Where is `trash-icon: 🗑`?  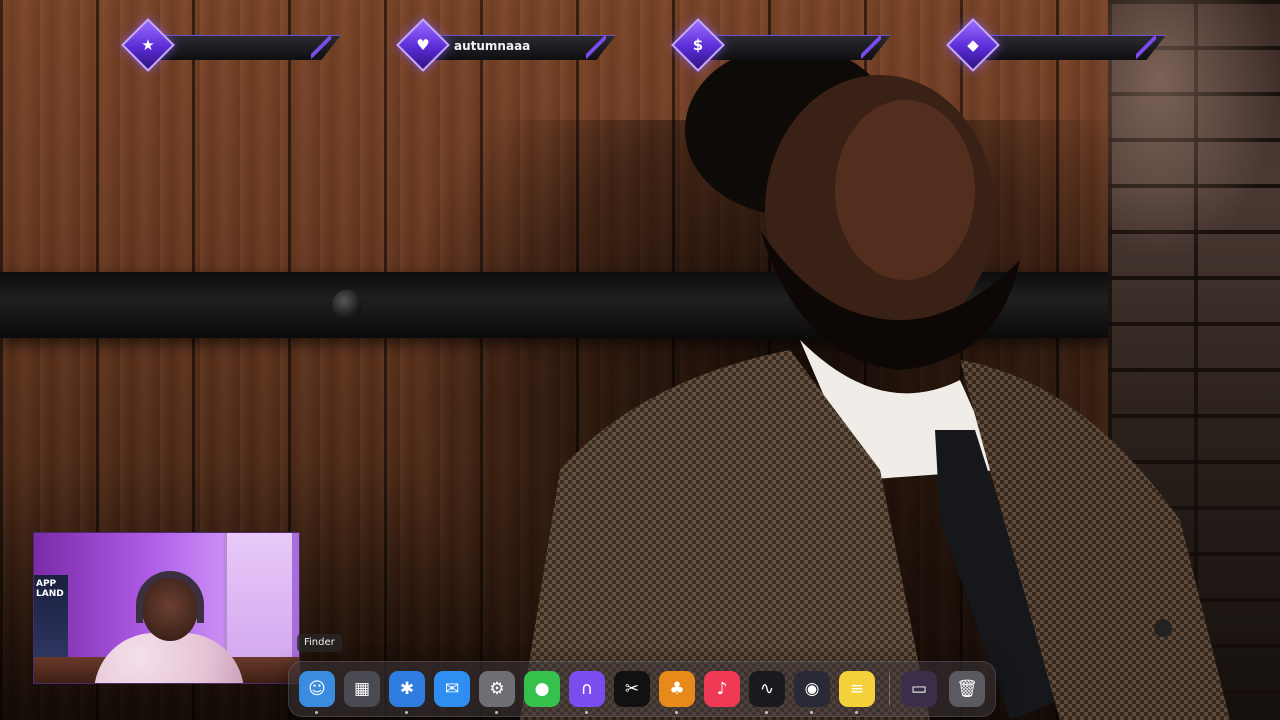 trash-icon: 🗑 is located at coordinates (967, 689).